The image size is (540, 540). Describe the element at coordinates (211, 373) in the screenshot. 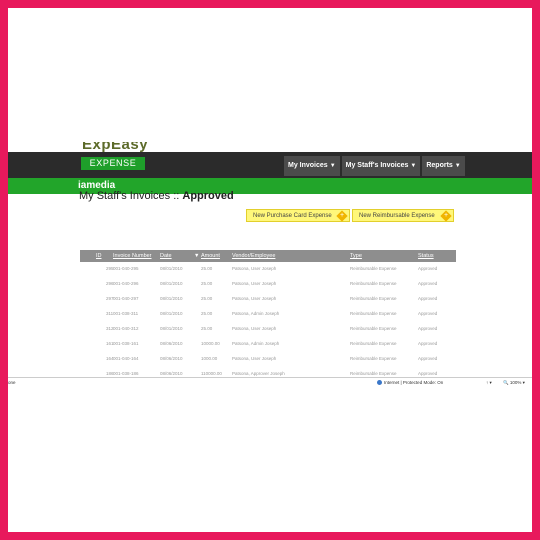

I see `cell-amount: 110000.00` at that location.